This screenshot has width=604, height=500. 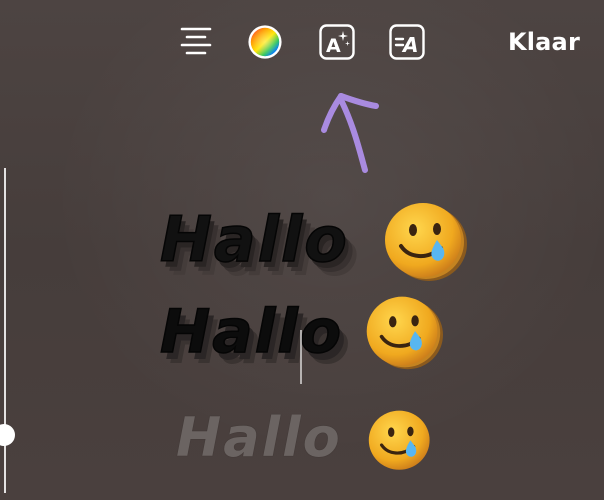 What do you see at coordinates (254, 239) in the screenshot?
I see `text-line-1-word: Hallo` at bounding box center [254, 239].